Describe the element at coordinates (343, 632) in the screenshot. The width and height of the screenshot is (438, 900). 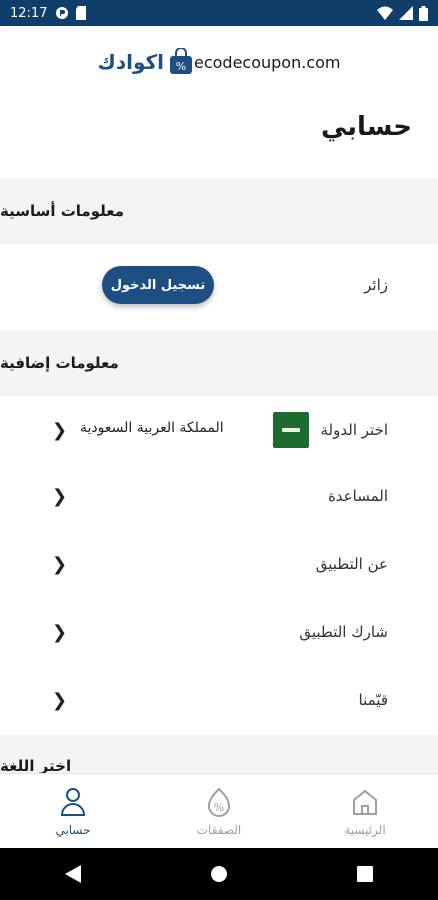
I see `share-label: شارك التطبيق` at that location.